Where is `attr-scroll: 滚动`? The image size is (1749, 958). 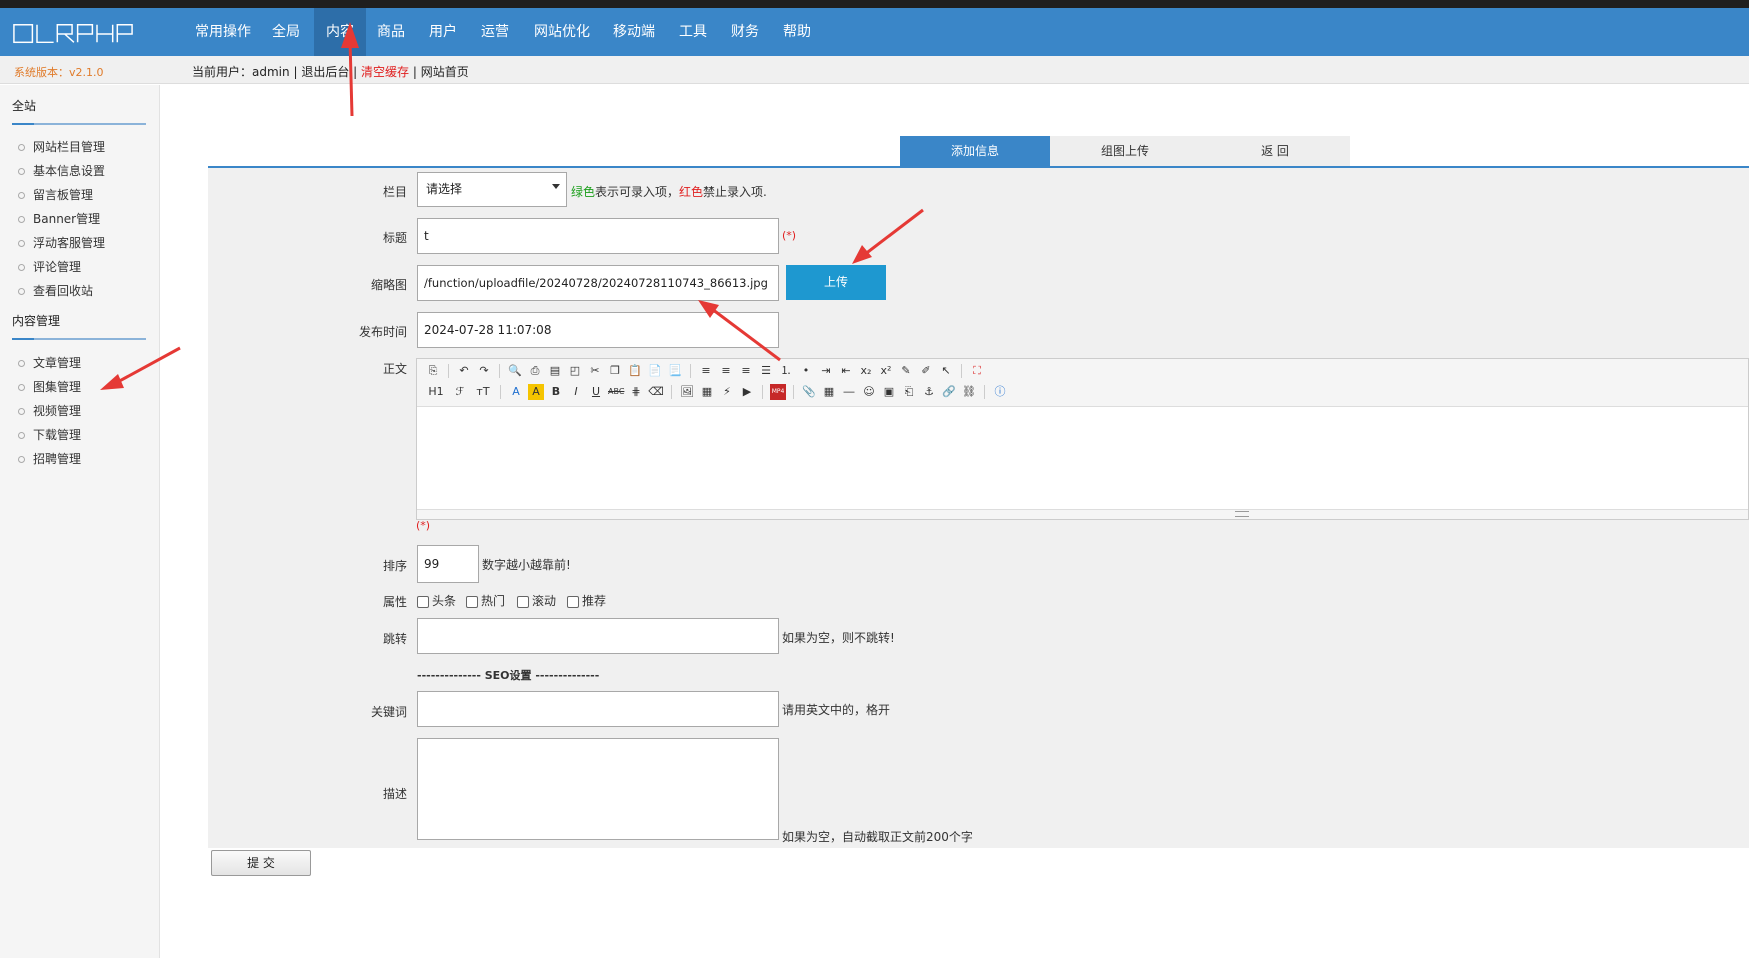
attr-scroll: 滚动 is located at coordinates (536, 600).